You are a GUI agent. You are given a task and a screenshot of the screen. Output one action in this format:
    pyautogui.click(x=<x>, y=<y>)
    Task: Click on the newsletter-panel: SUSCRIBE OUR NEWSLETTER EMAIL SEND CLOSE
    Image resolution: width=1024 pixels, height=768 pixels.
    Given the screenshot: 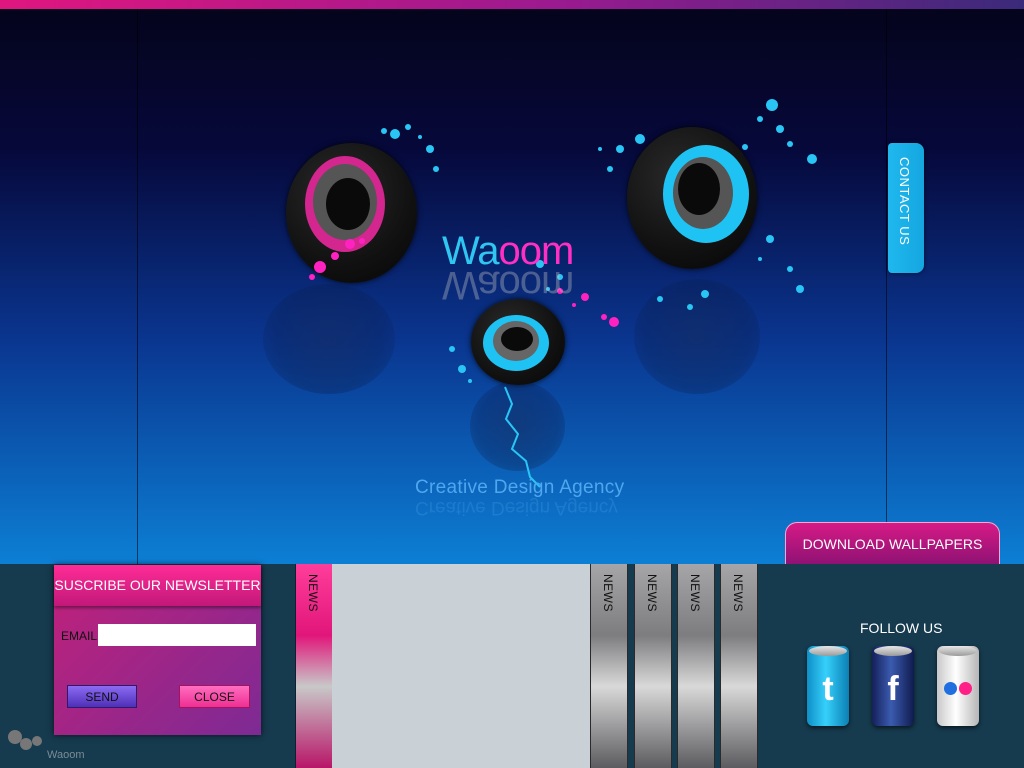 What is the action you would take?
    pyautogui.click(x=157, y=650)
    